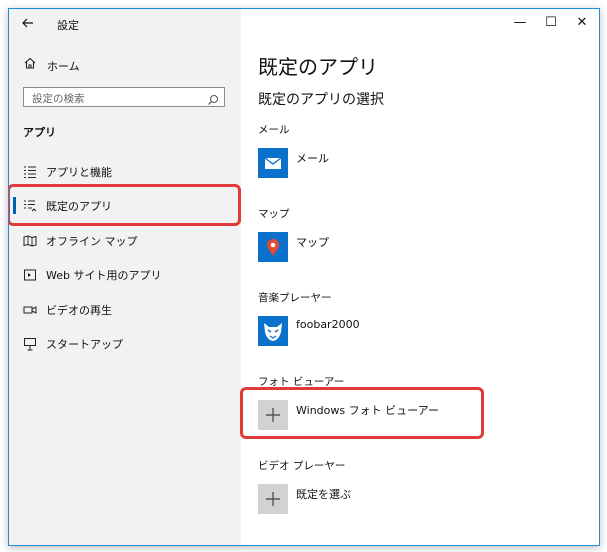 This screenshot has height=552, width=607. What do you see at coordinates (104, 275) in the screenshot?
I see `sidebar-item-label: Web サイト用のアプリ` at bounding box center [104, 275].